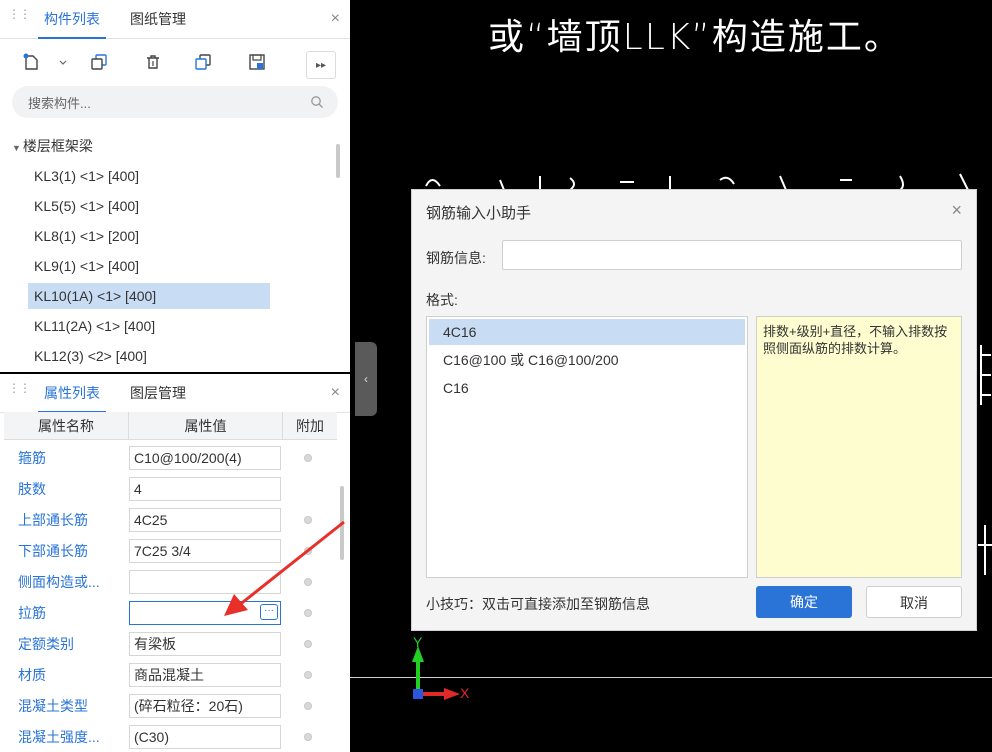 The width and height of the screenshot is (992, 752). What do you see at coordinates (700, 181) in the screenshot?
I see `cad-fragment` at bounding box center [700, 181].